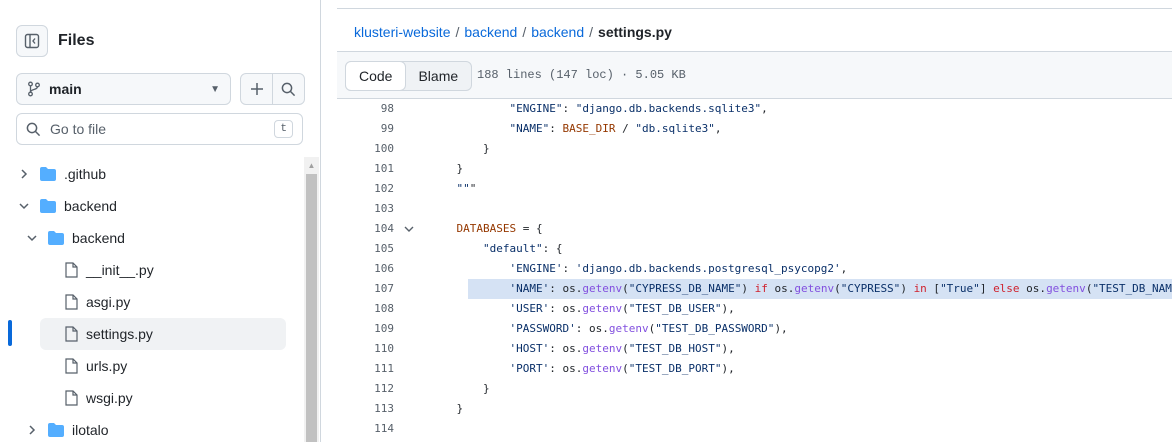  Describe the element at coordinates (163, 302) in the screenshot. I see `tree-item-asgi-py: asgi.py` at that location.